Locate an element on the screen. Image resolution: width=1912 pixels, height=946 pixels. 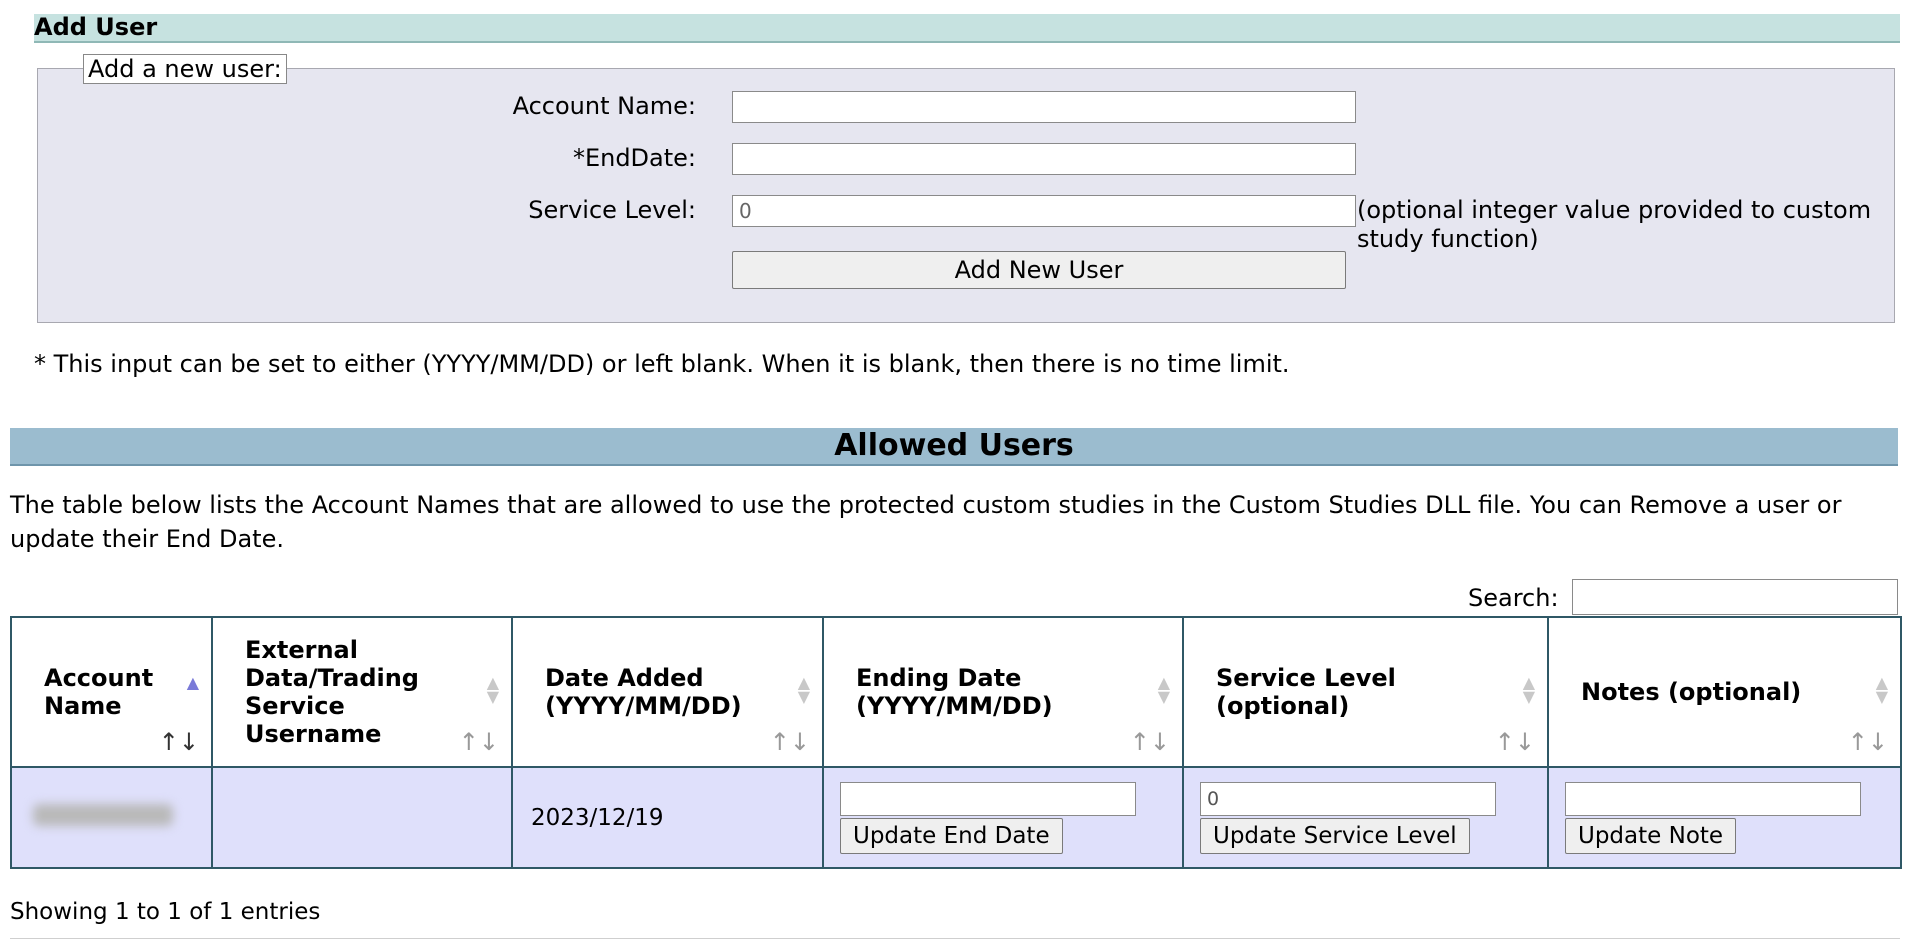
service-level-label: Service Level: is located at coordinates (612, 210).